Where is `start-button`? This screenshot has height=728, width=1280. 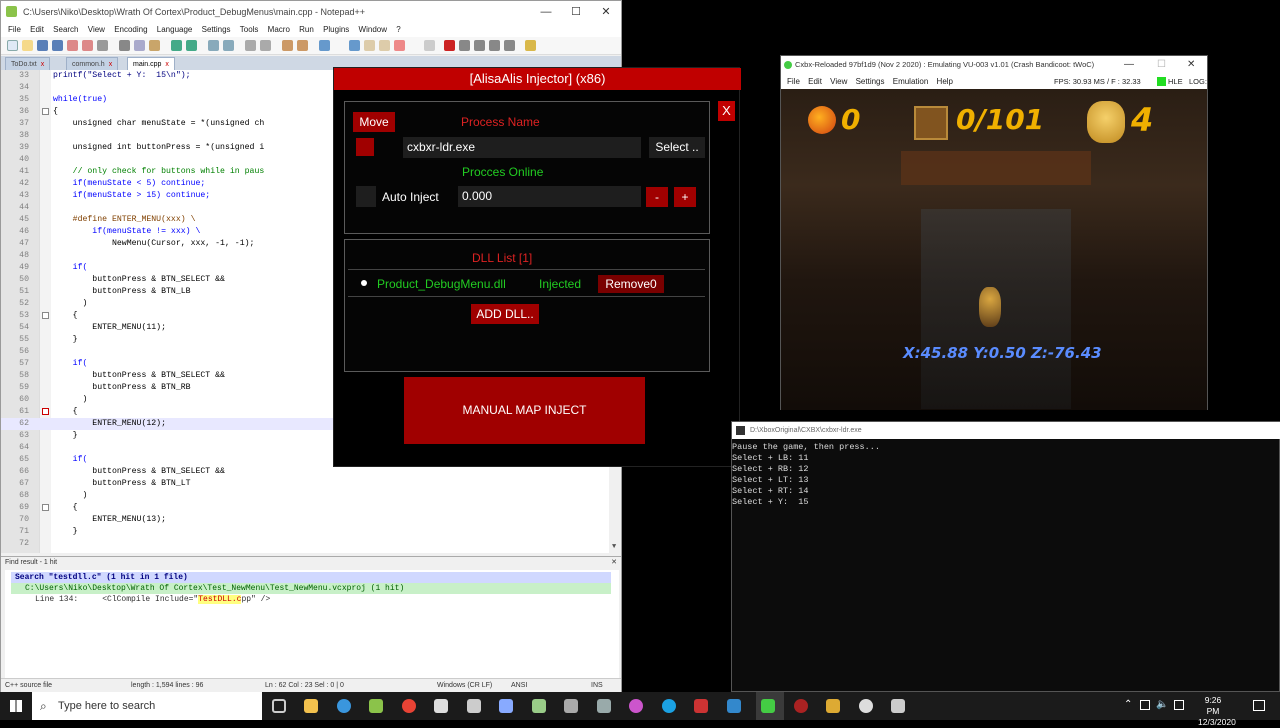
start-button is located at coordinates (16, 706).